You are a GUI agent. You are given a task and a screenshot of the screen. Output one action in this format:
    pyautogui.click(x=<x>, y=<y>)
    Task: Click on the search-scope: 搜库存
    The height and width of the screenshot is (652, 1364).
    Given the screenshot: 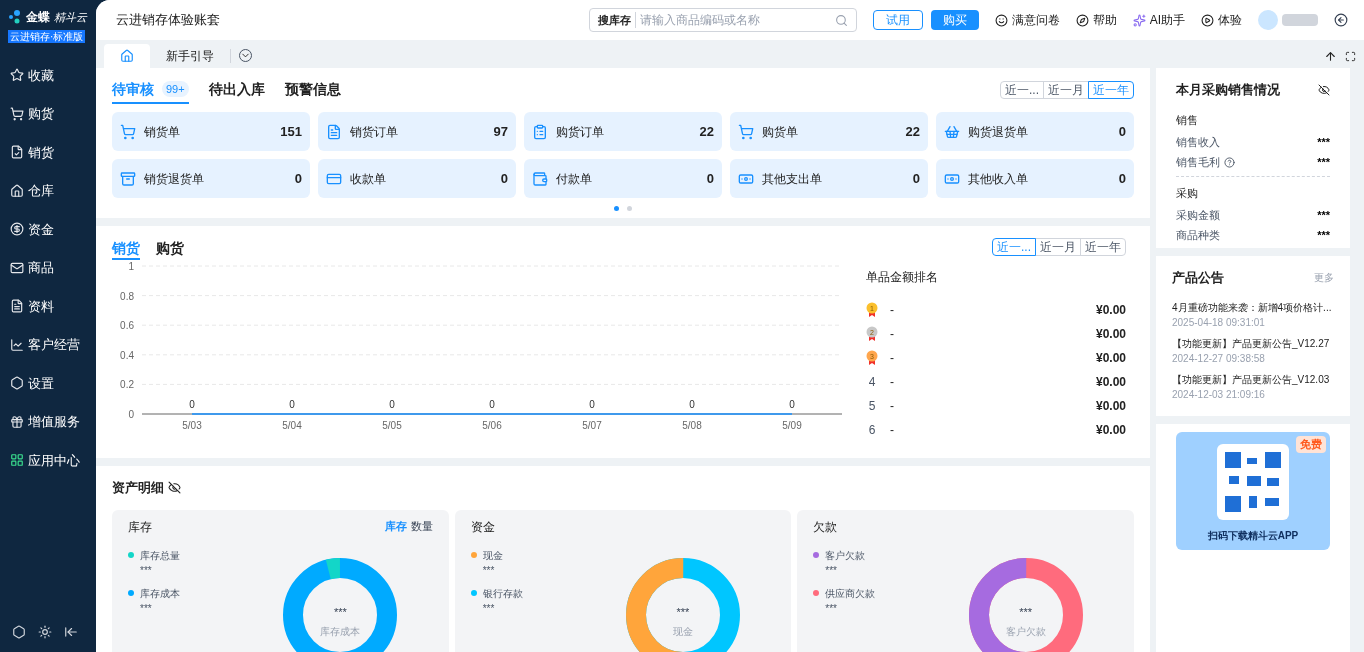 What is the action you would take?
    pyautogui.click(x=616, y=20)
    